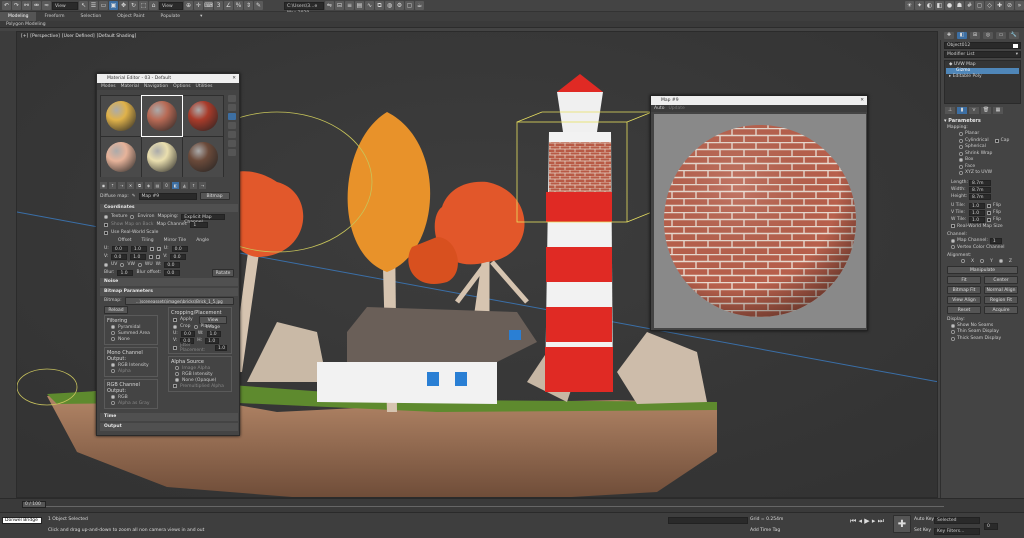 The image size is (1024, 538). I want to click on crop-radio, so click(175, 326).